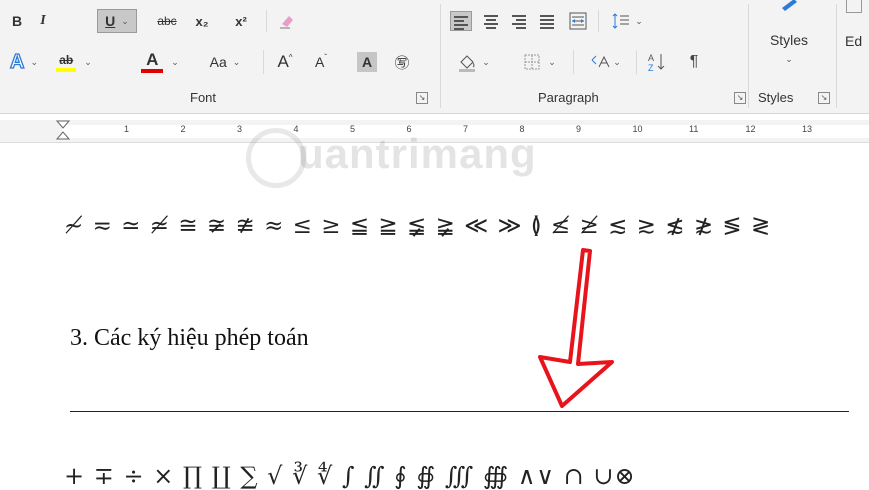 The height and width of the screenshot is (490, 869). What do you see at coordinates (63, 131) in the screenshot?
I see `indent-marker-icon` at bounding box center [63, 131].